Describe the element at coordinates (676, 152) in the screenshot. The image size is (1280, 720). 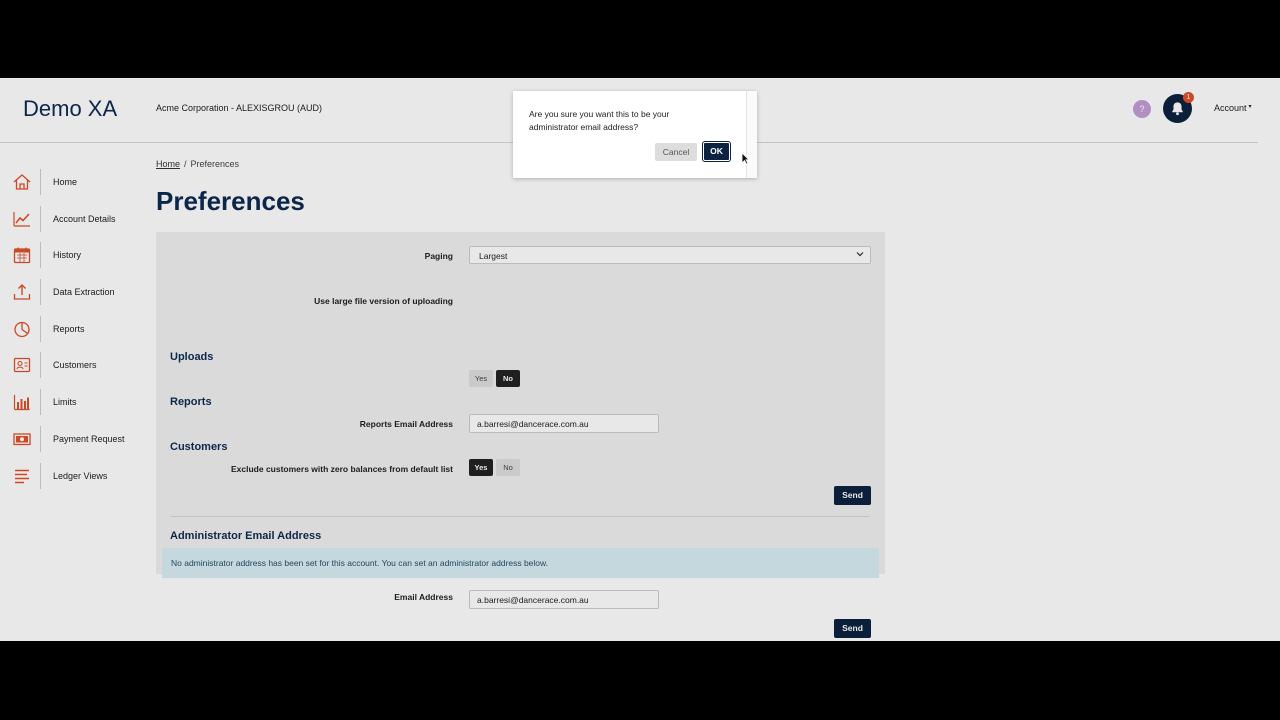
I see `dialog-cancel-button: Cancel` at that location.